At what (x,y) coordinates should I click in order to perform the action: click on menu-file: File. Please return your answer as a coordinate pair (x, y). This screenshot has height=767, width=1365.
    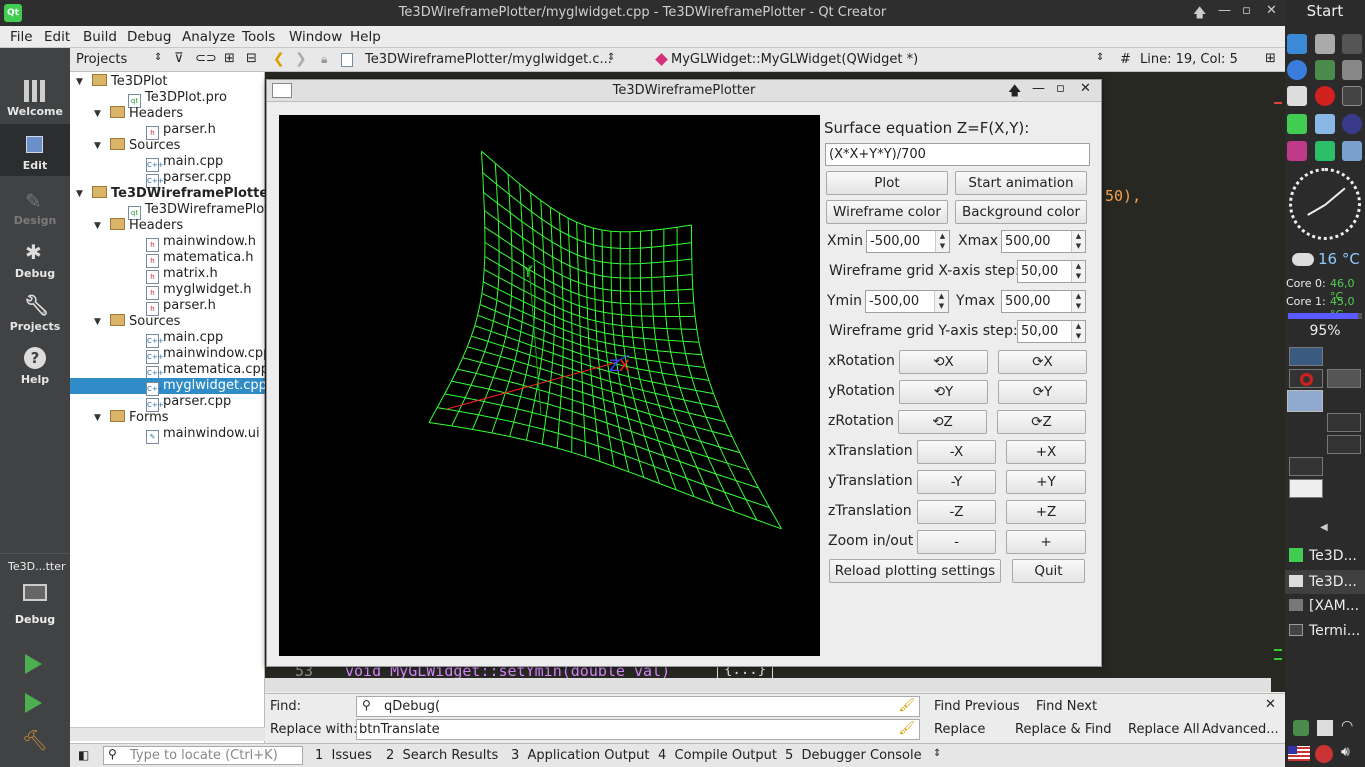
    Looking at the image, I should click on (21, 37).